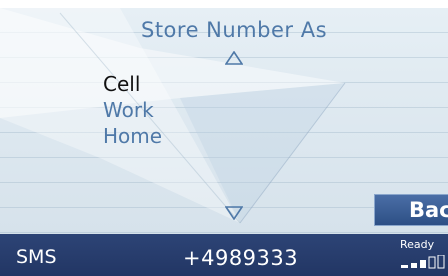 This screenshot has width=448, height=276. What do you see at coordinates (132, 136) in the screenshot?
I see `list-item-home: Home` at bounding box center [132, 136].